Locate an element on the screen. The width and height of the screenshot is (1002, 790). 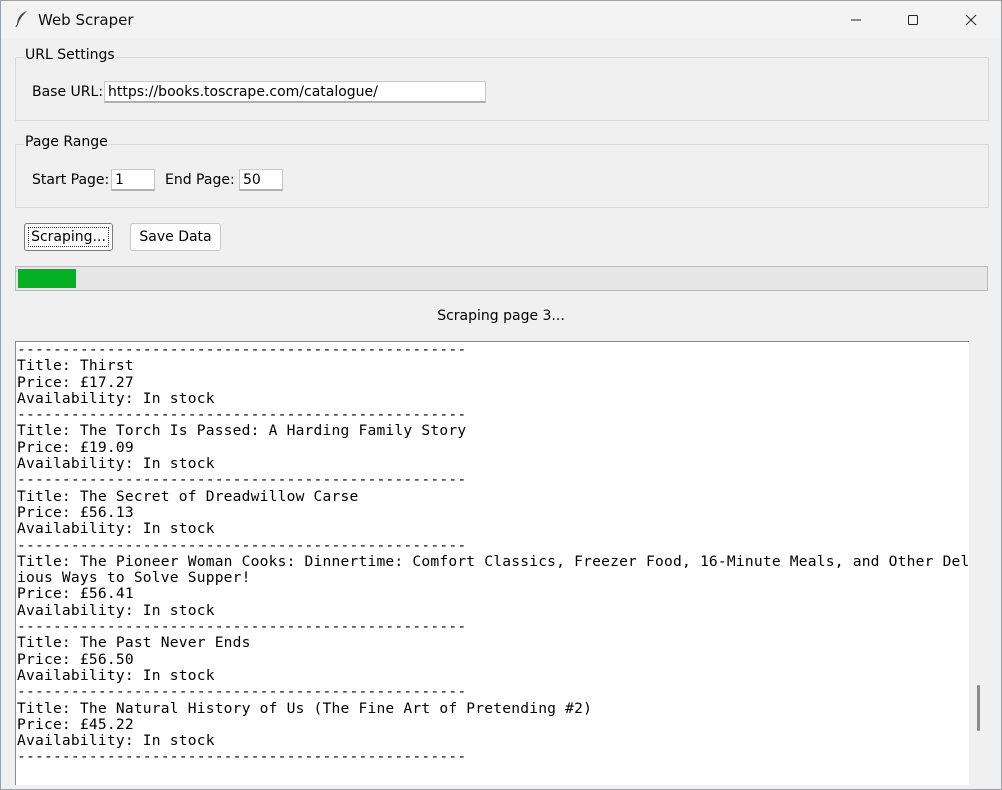
log-line: Price: £56.41 is located at coordinates (75, 594).